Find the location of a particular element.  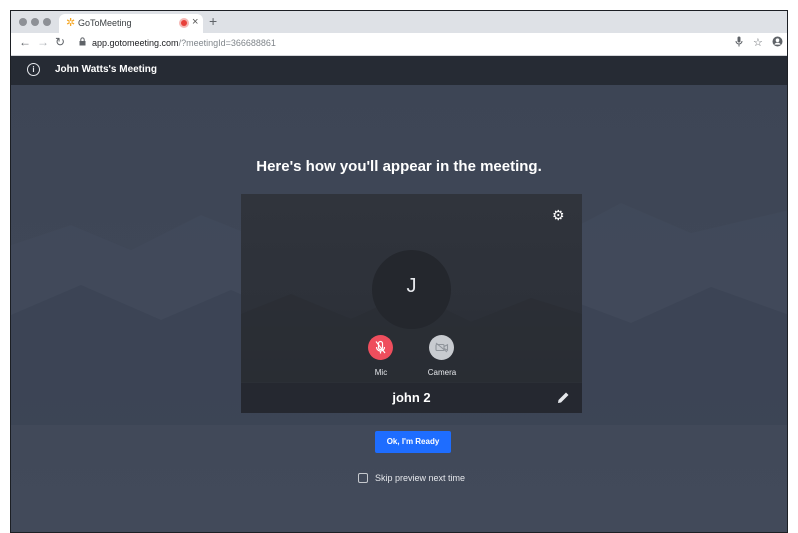

url-field: app.gotomeeting.com/?meetingId=366688861 is located at coordinates (401, 44).